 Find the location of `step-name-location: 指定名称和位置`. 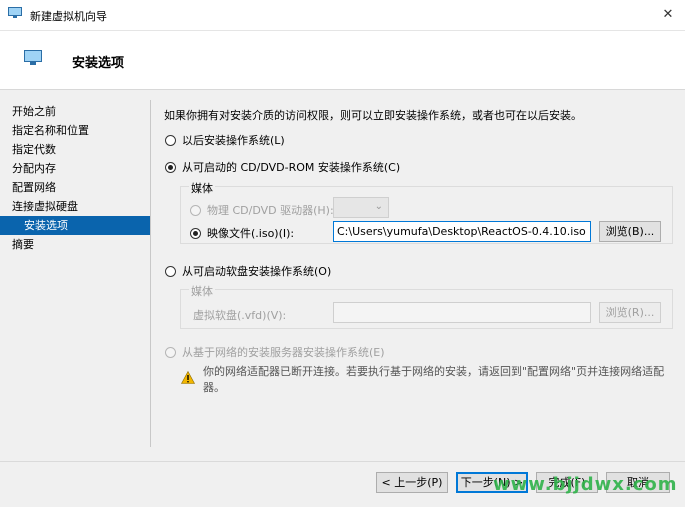

step-name-location: 指定名称和位置 is located at coordinates (75, 130).